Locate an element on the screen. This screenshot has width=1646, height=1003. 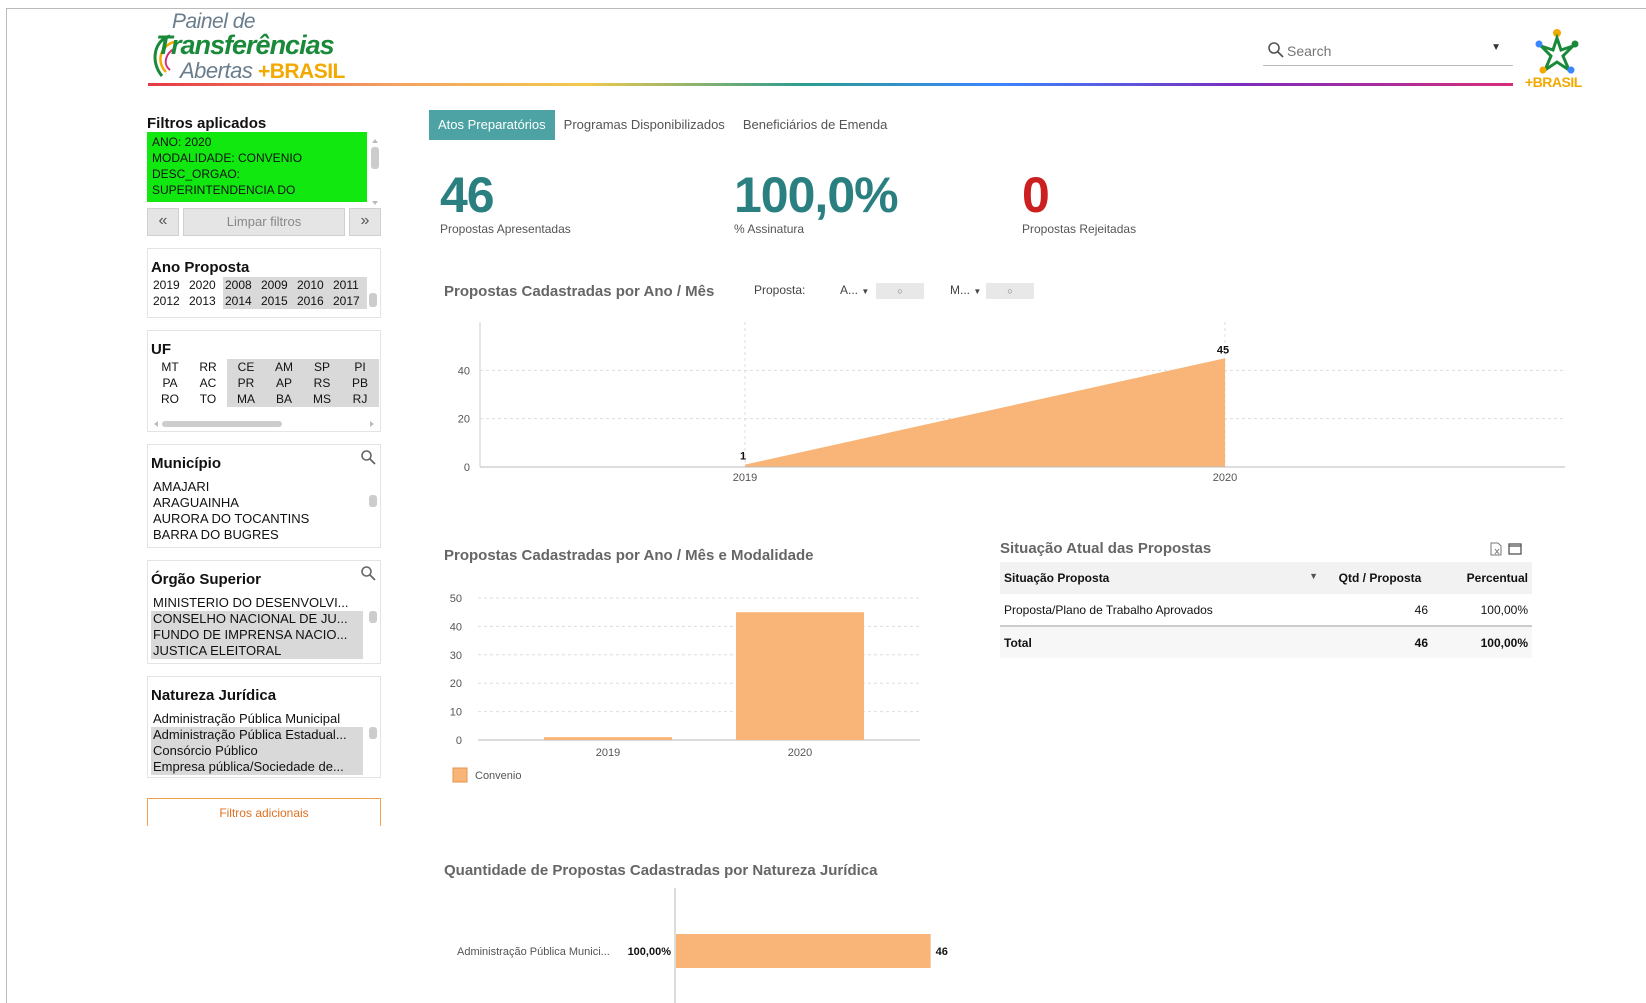
year-scrollbar is located at coordinates (373, 298).